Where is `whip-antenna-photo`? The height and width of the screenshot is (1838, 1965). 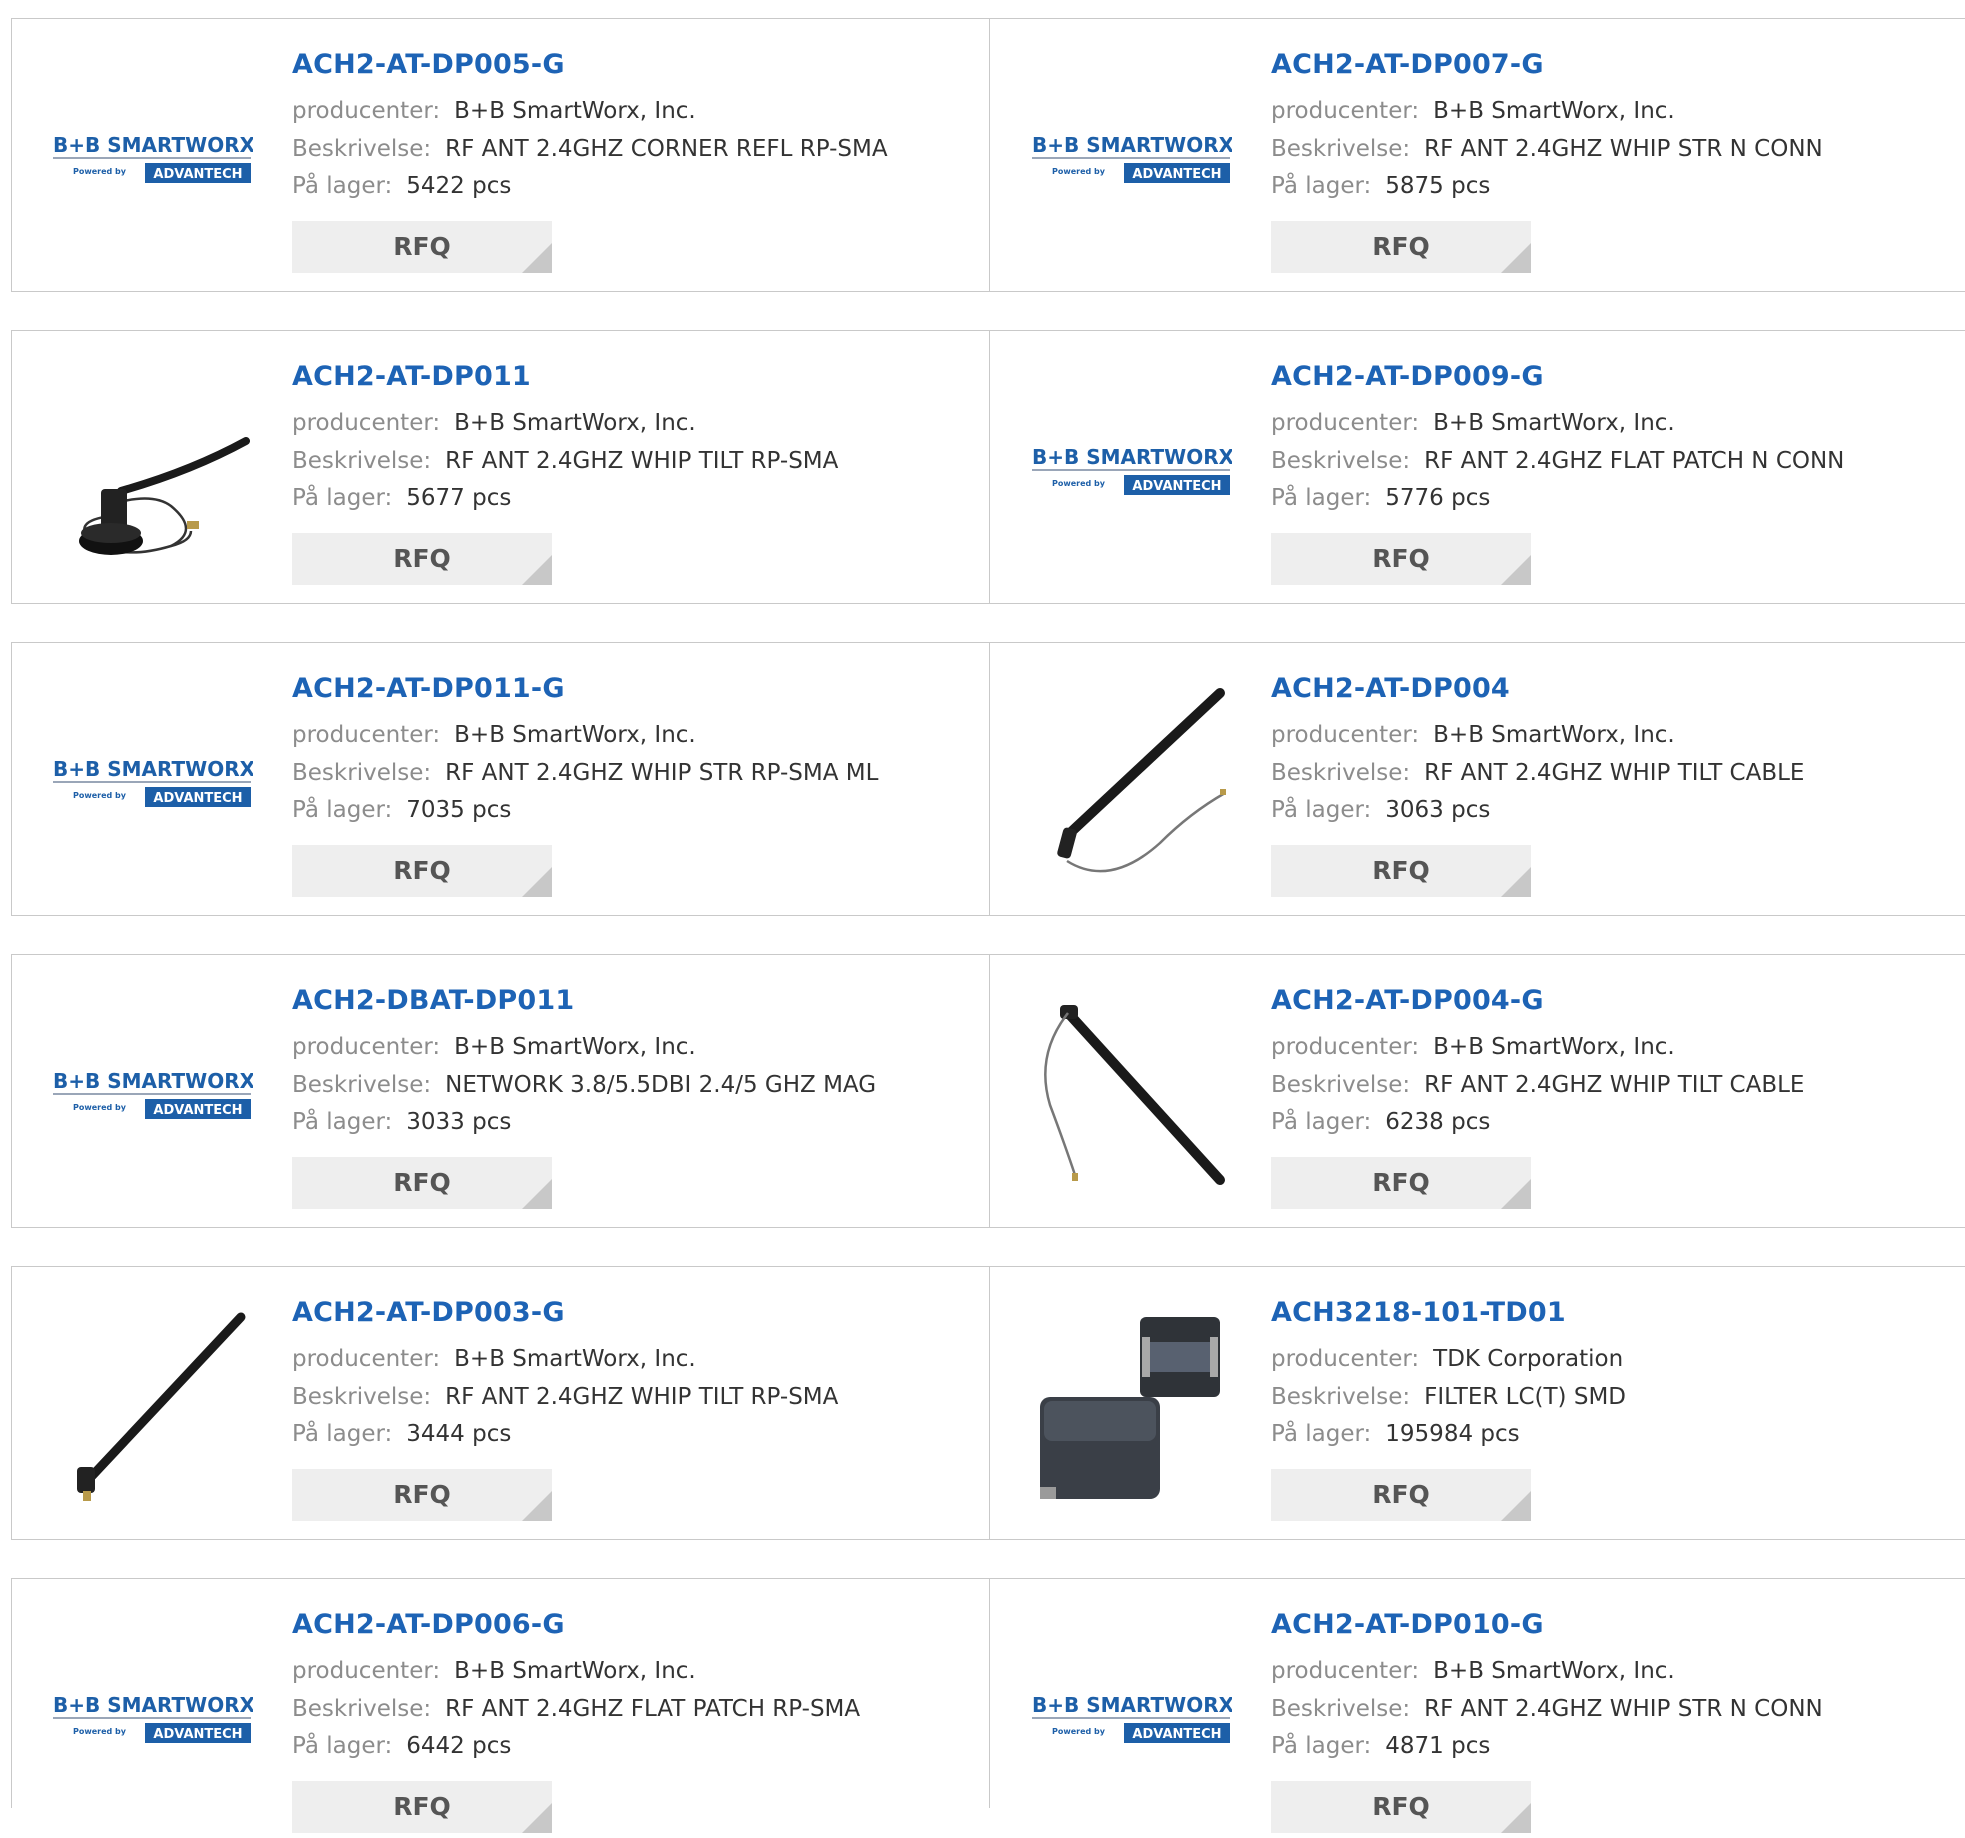
whip-antenna-photo is located at coordinates (152, 1408).